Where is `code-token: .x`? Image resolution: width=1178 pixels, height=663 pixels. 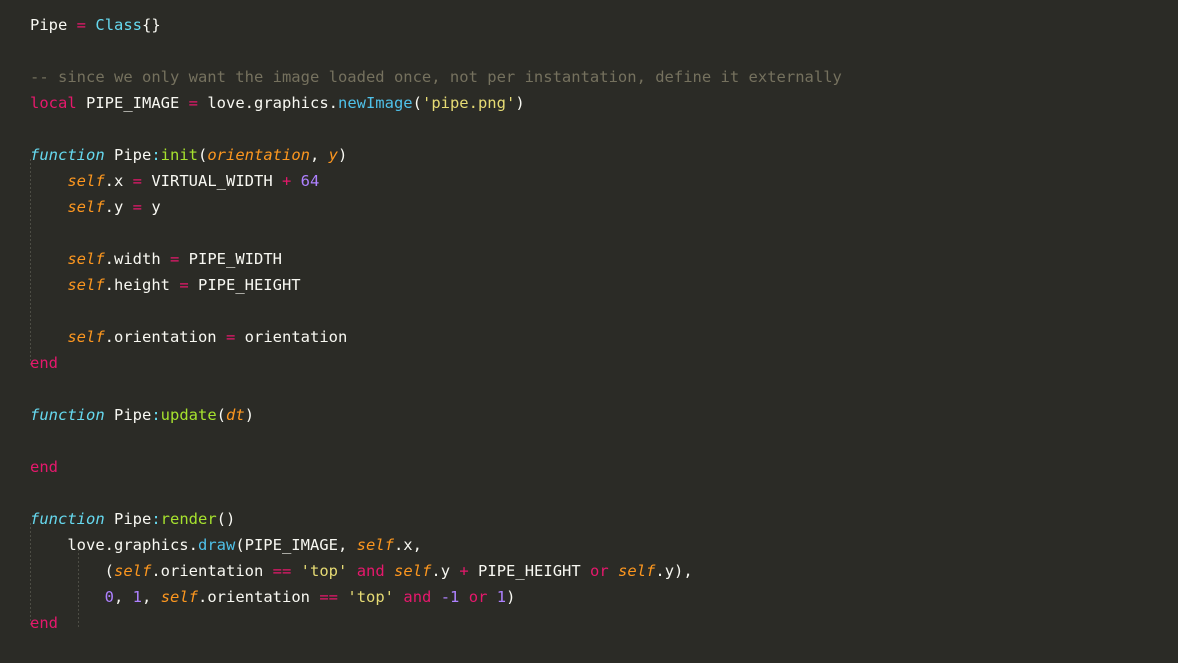 code-token: .x is located at coordinates (118, 181).